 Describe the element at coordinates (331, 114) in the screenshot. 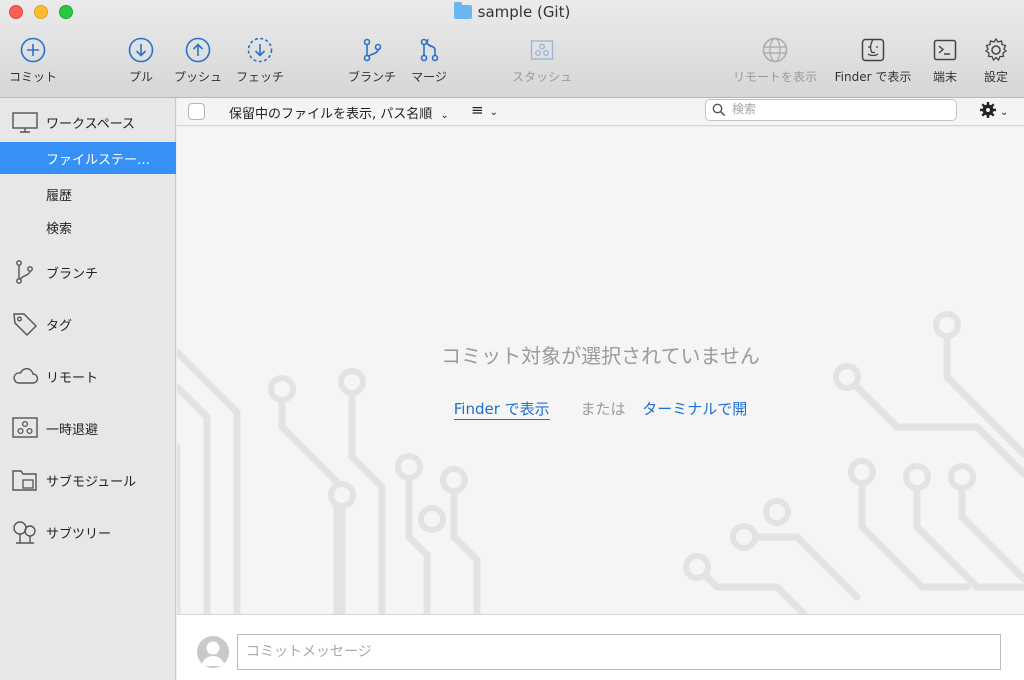

I see `file-filter-label: 保留中のファイルを表示, パス名順` at that location.